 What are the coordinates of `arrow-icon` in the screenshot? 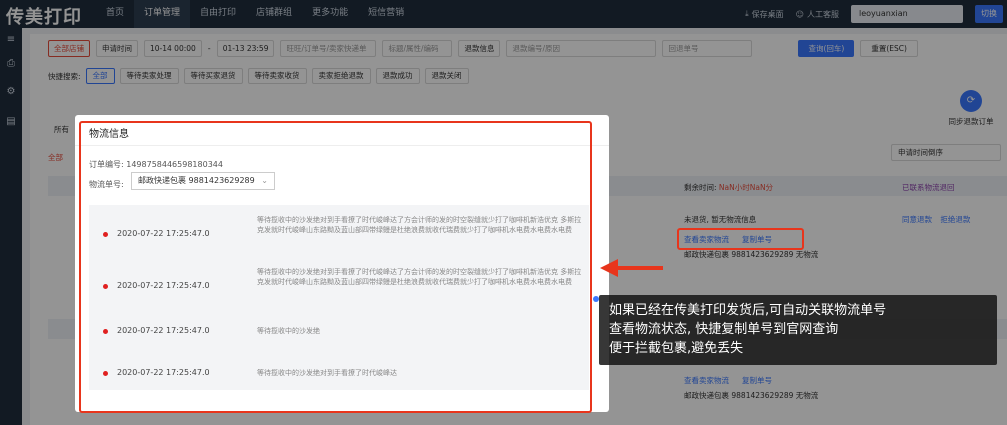 It's located at (609, 268).